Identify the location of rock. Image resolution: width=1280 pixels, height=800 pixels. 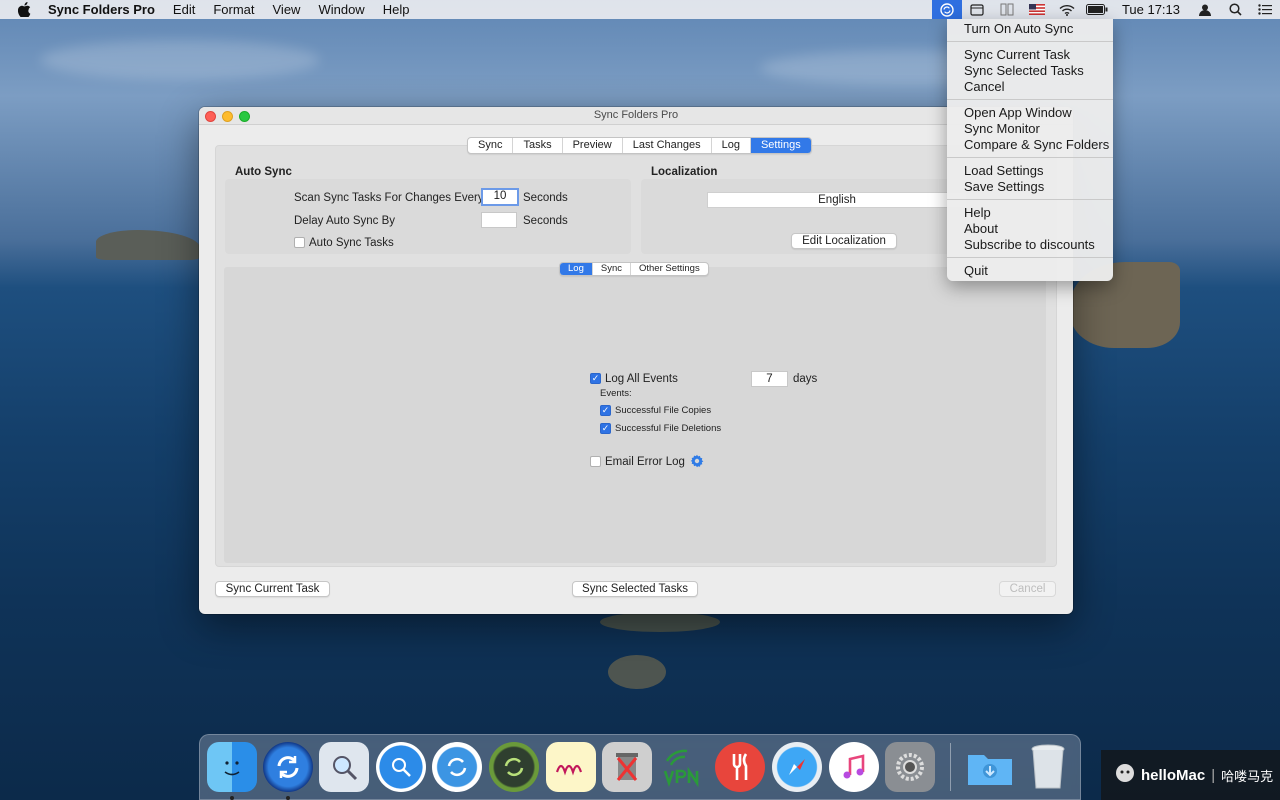
(637, 672).